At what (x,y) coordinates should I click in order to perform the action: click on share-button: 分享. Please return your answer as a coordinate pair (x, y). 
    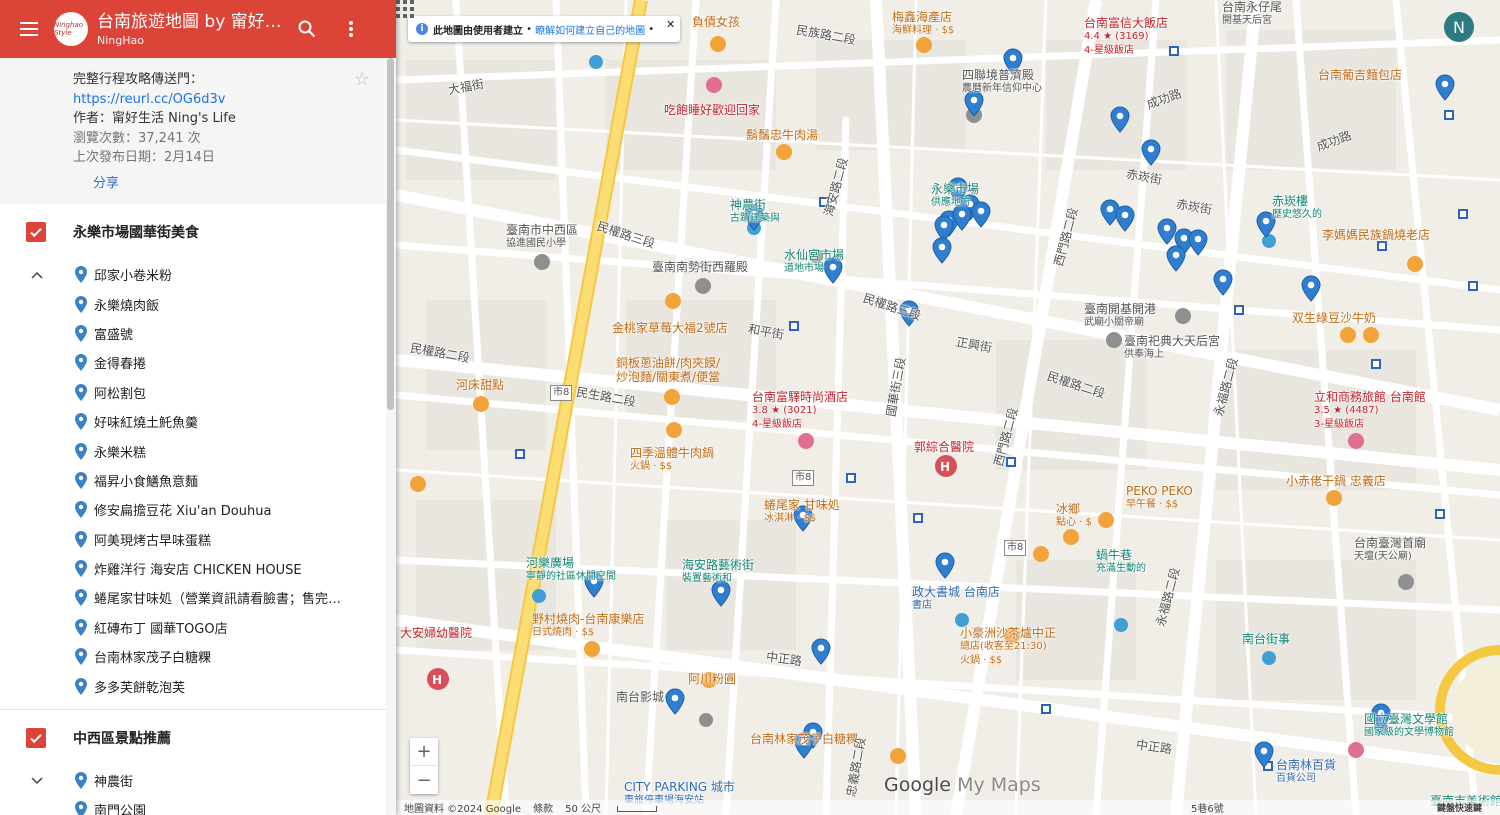
    Looking at the image, I should click on (106, 184).